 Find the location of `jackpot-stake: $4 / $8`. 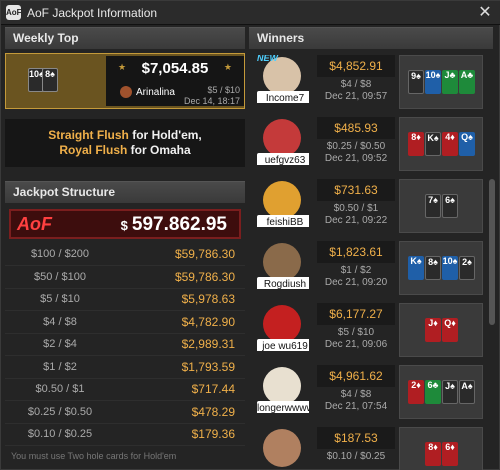

jackpot-stake: $4 / $8 is located at coordinates (60, 321).